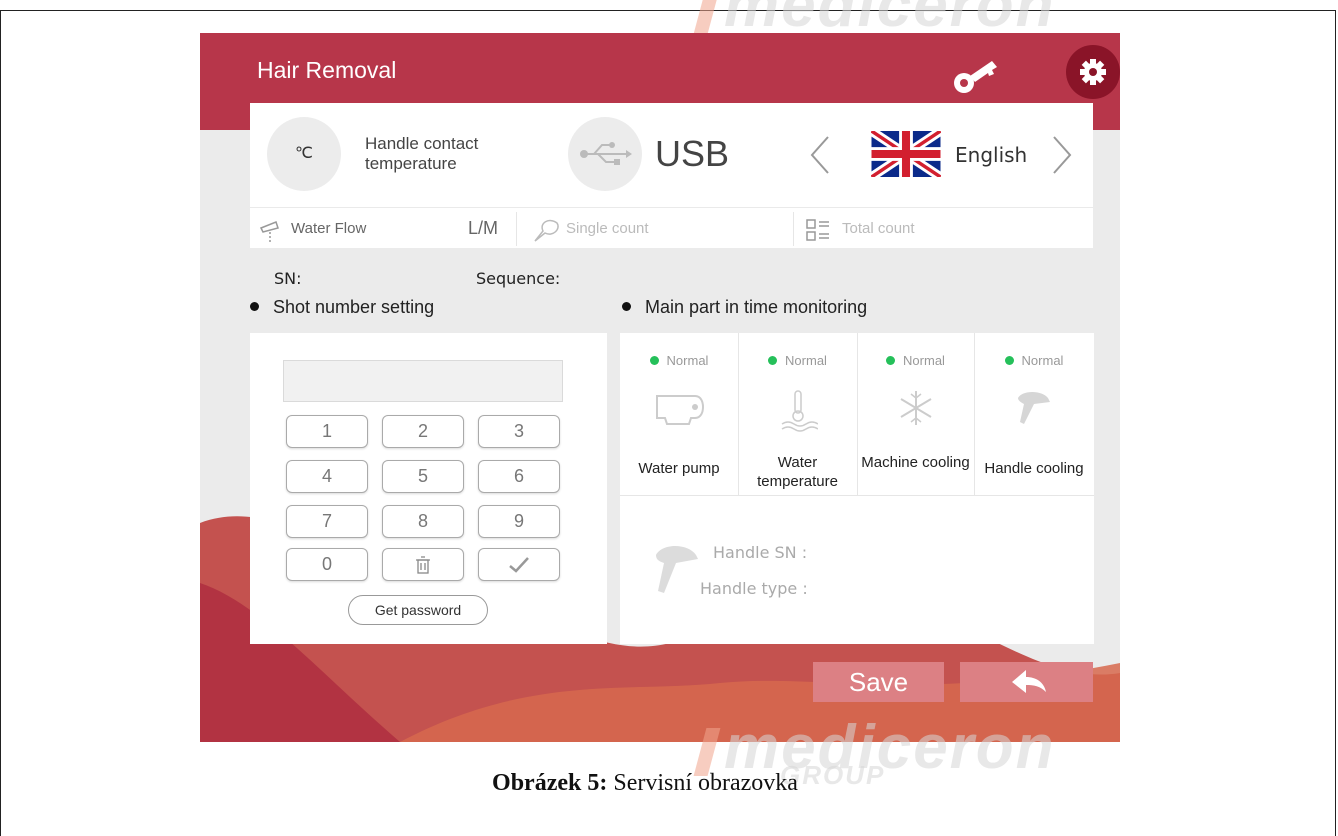  What do you see at coordinates (1029, 681) in the screenshot?
I see `back-arrow-icon` at bounding box center [1029, 681].